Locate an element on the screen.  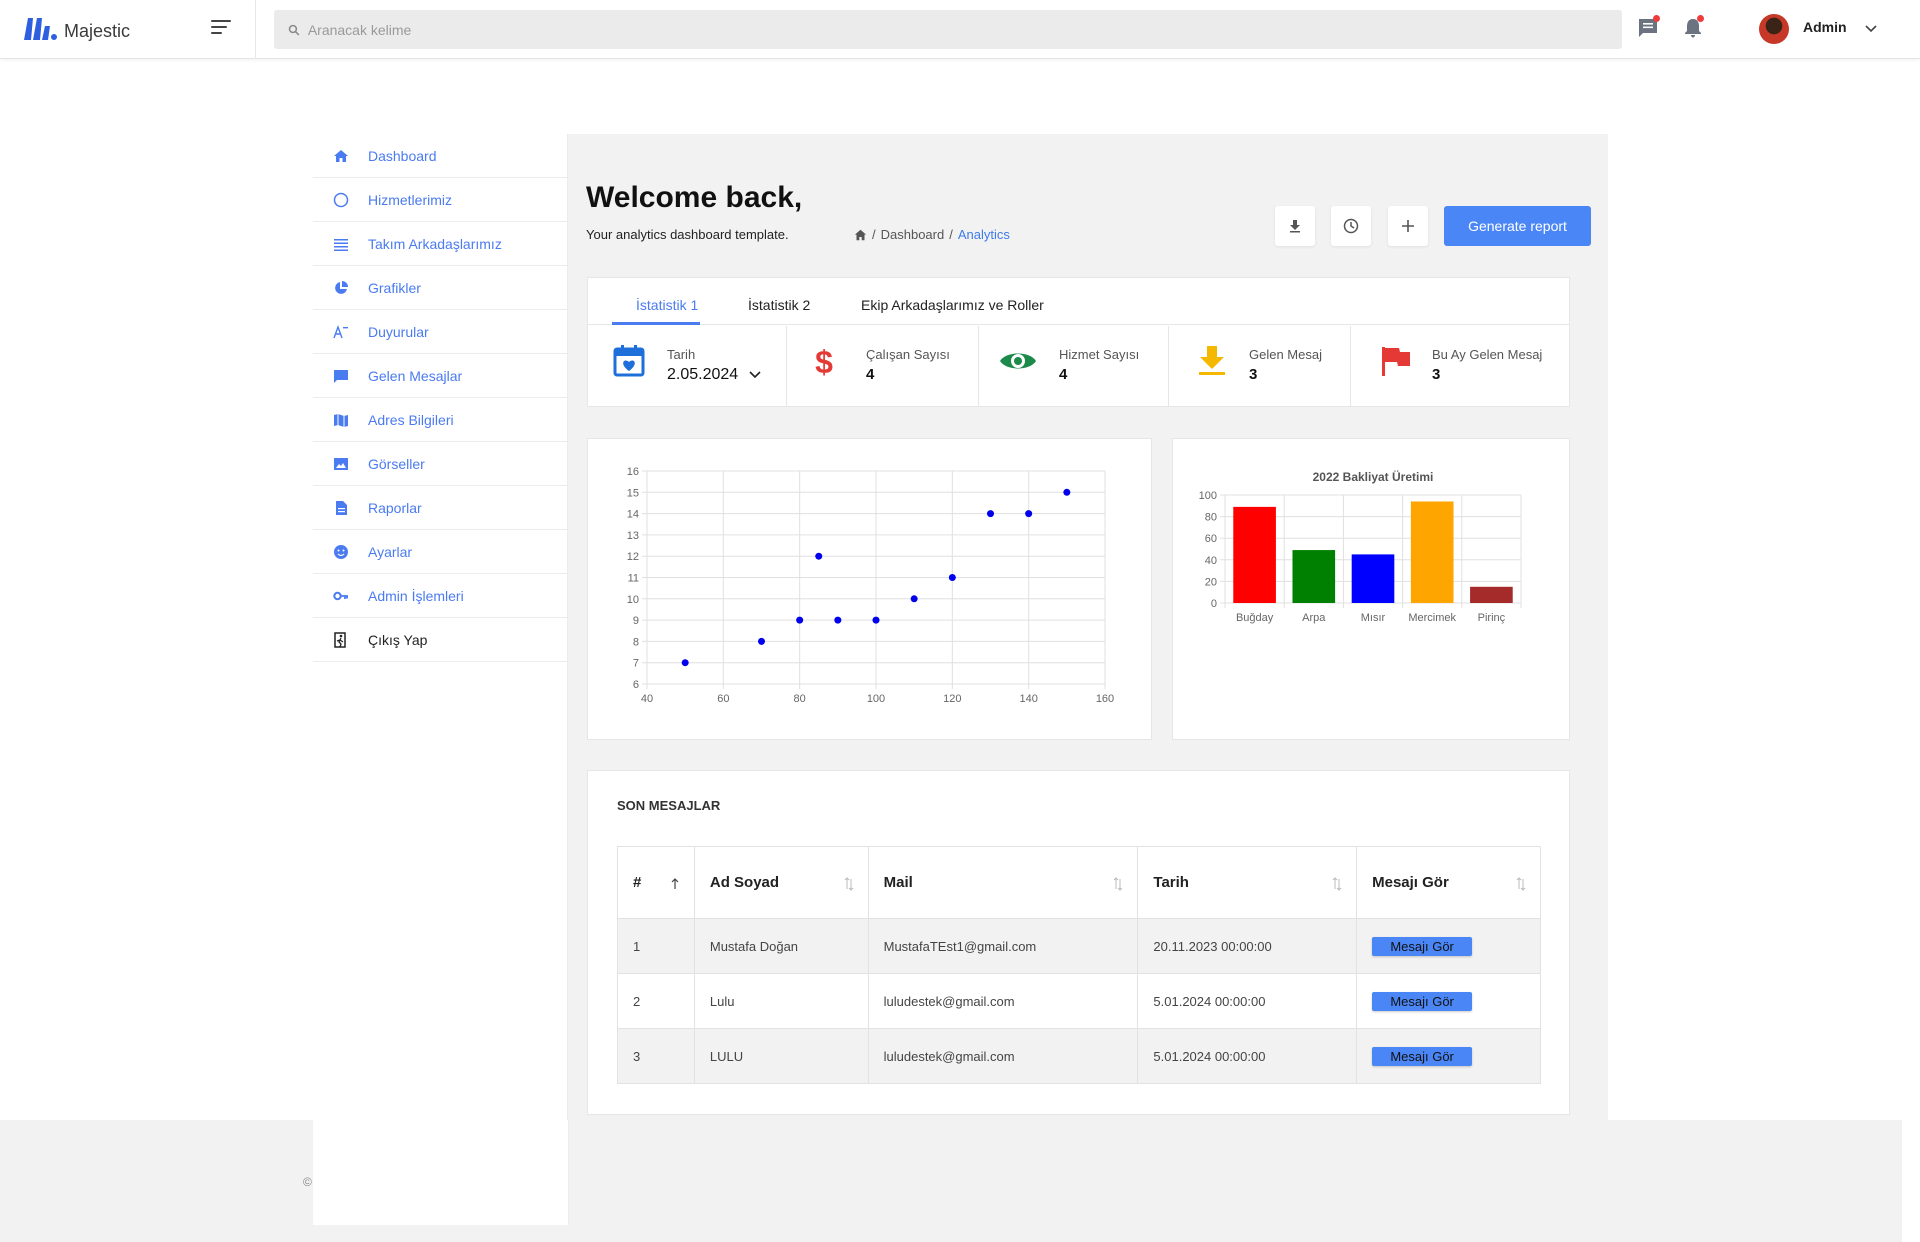
sidebar-item-grafikler: Grafikler is located at coordinates (440, 288).